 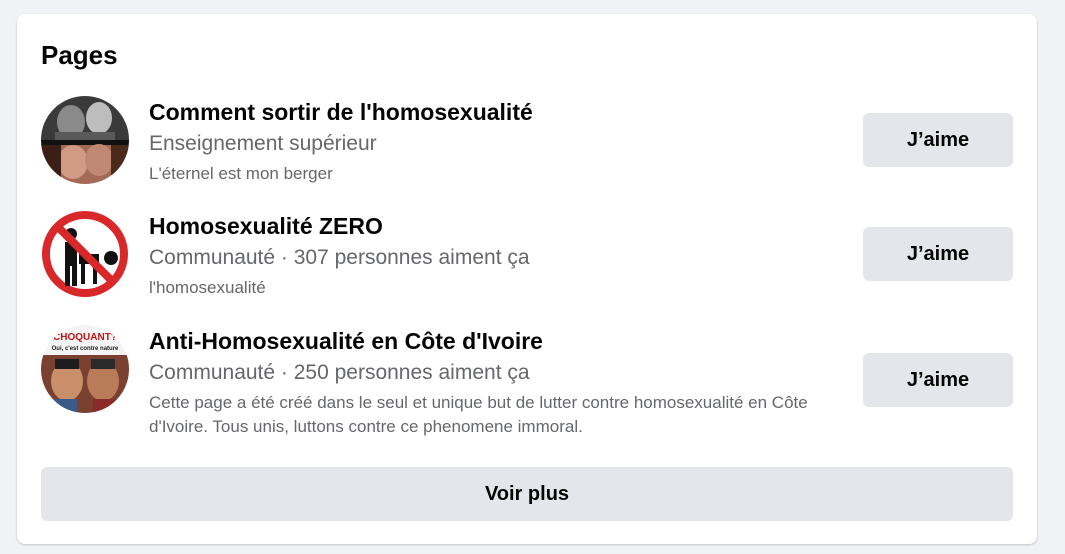 I want to click on section-title: Pages, so click(x=79, y=55).